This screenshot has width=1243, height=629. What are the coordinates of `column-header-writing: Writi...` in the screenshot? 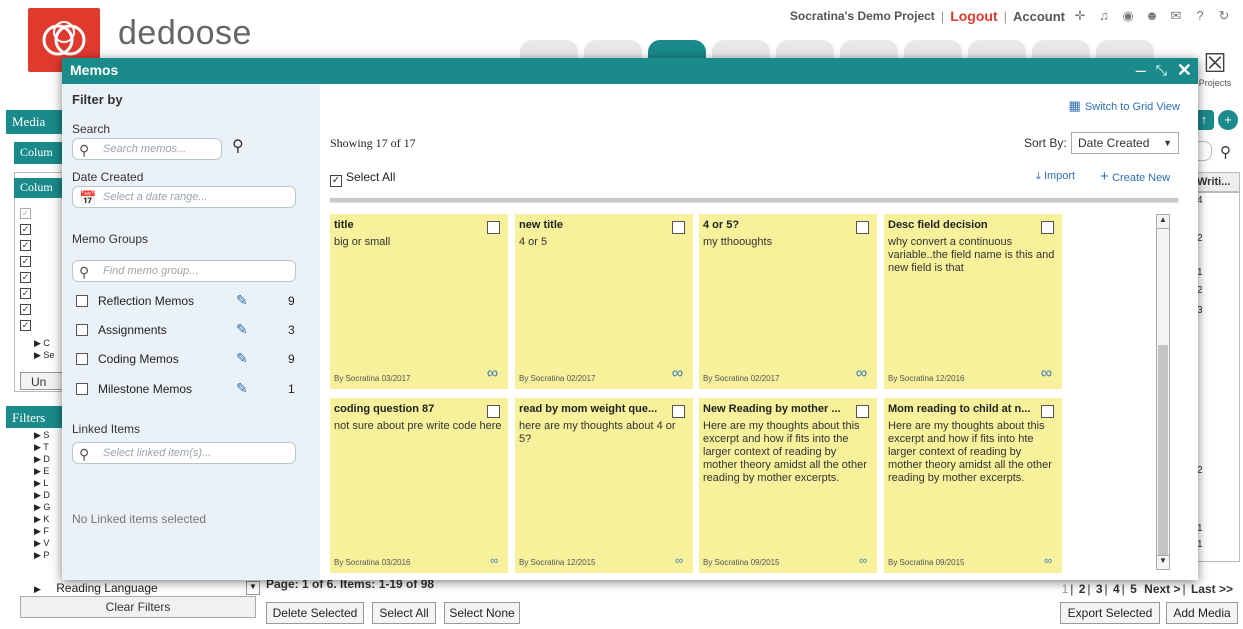 It's located at (1217, 182).